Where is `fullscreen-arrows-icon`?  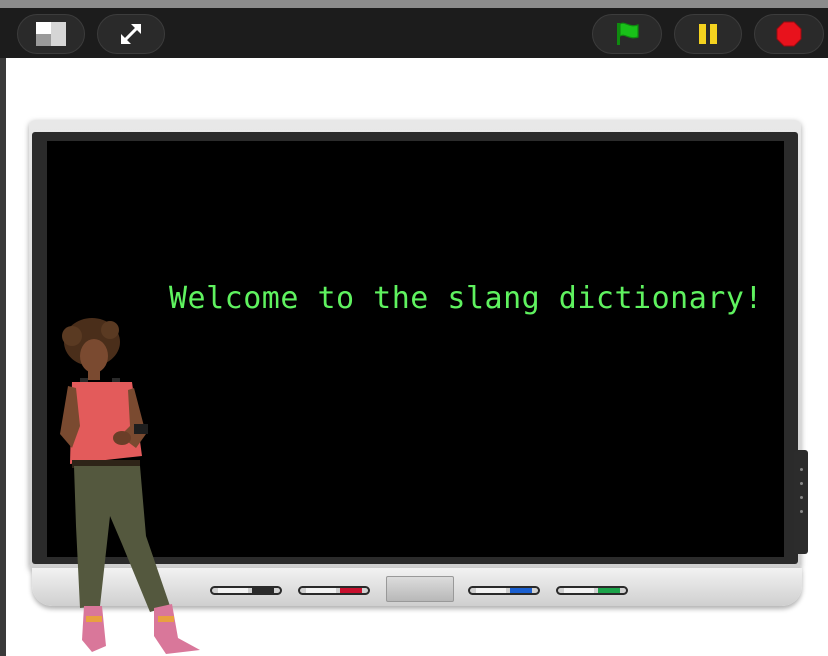
fullscreen-arrows-icon is located at coordinates (131, 34).